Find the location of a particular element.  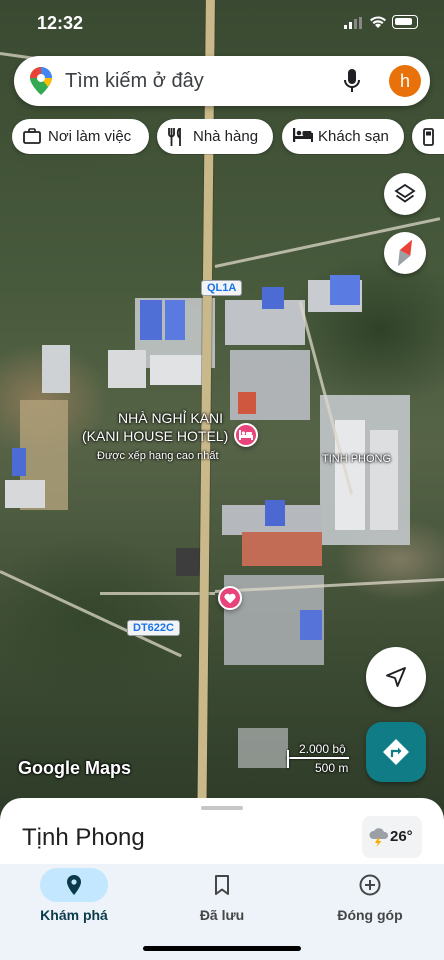

explore-pin-icon is located at coordinates (74, 885).